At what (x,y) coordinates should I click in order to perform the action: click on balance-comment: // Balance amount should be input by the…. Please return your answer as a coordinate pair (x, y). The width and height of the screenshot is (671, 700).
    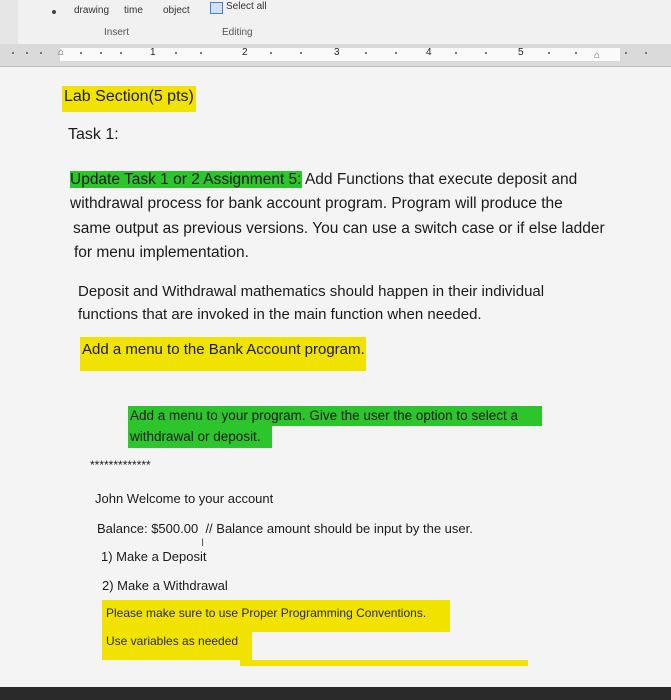
    Looking at the image, I should click on (339, 528).